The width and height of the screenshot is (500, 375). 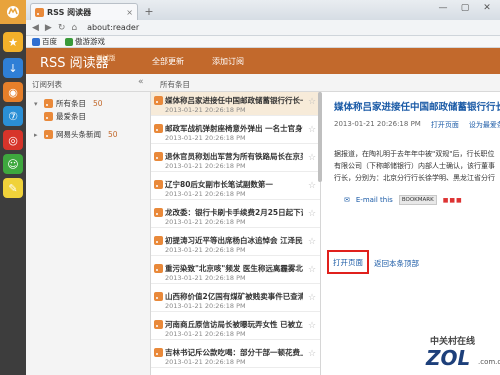 I want to click on all-updates-button: 全部更新, so click(x=168, y=61).